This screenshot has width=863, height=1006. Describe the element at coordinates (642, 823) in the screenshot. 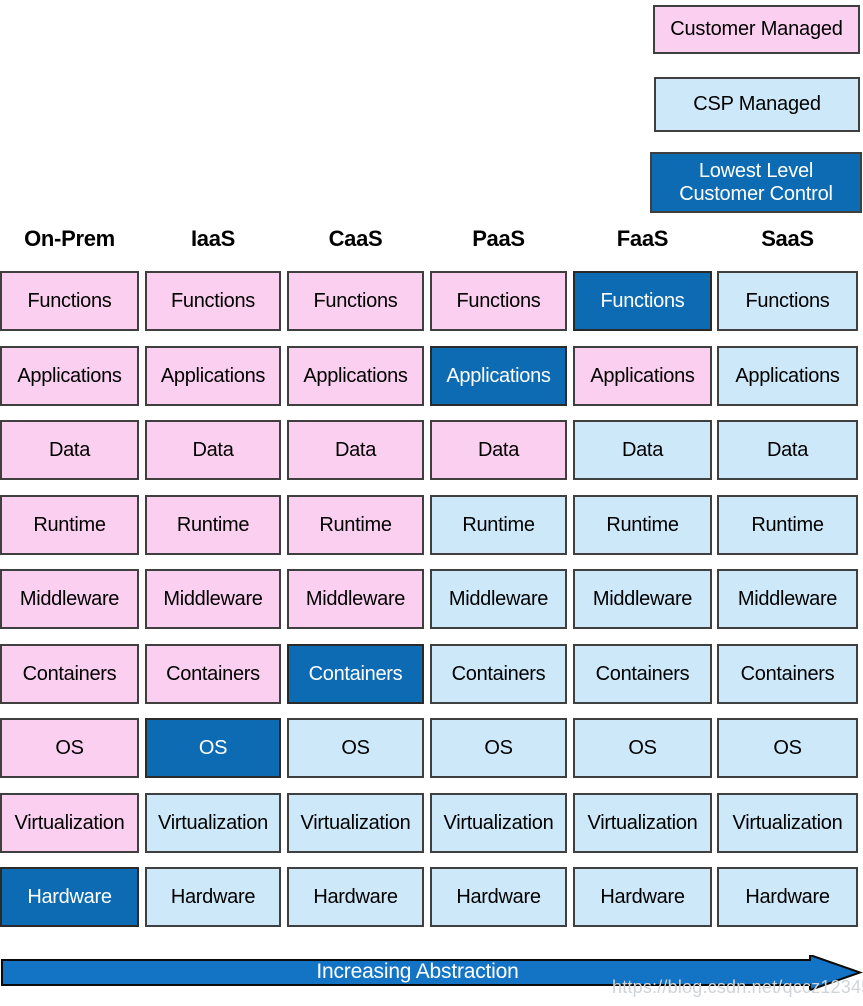

I see `cell-faas-virtualization: Virtualization` at that location.